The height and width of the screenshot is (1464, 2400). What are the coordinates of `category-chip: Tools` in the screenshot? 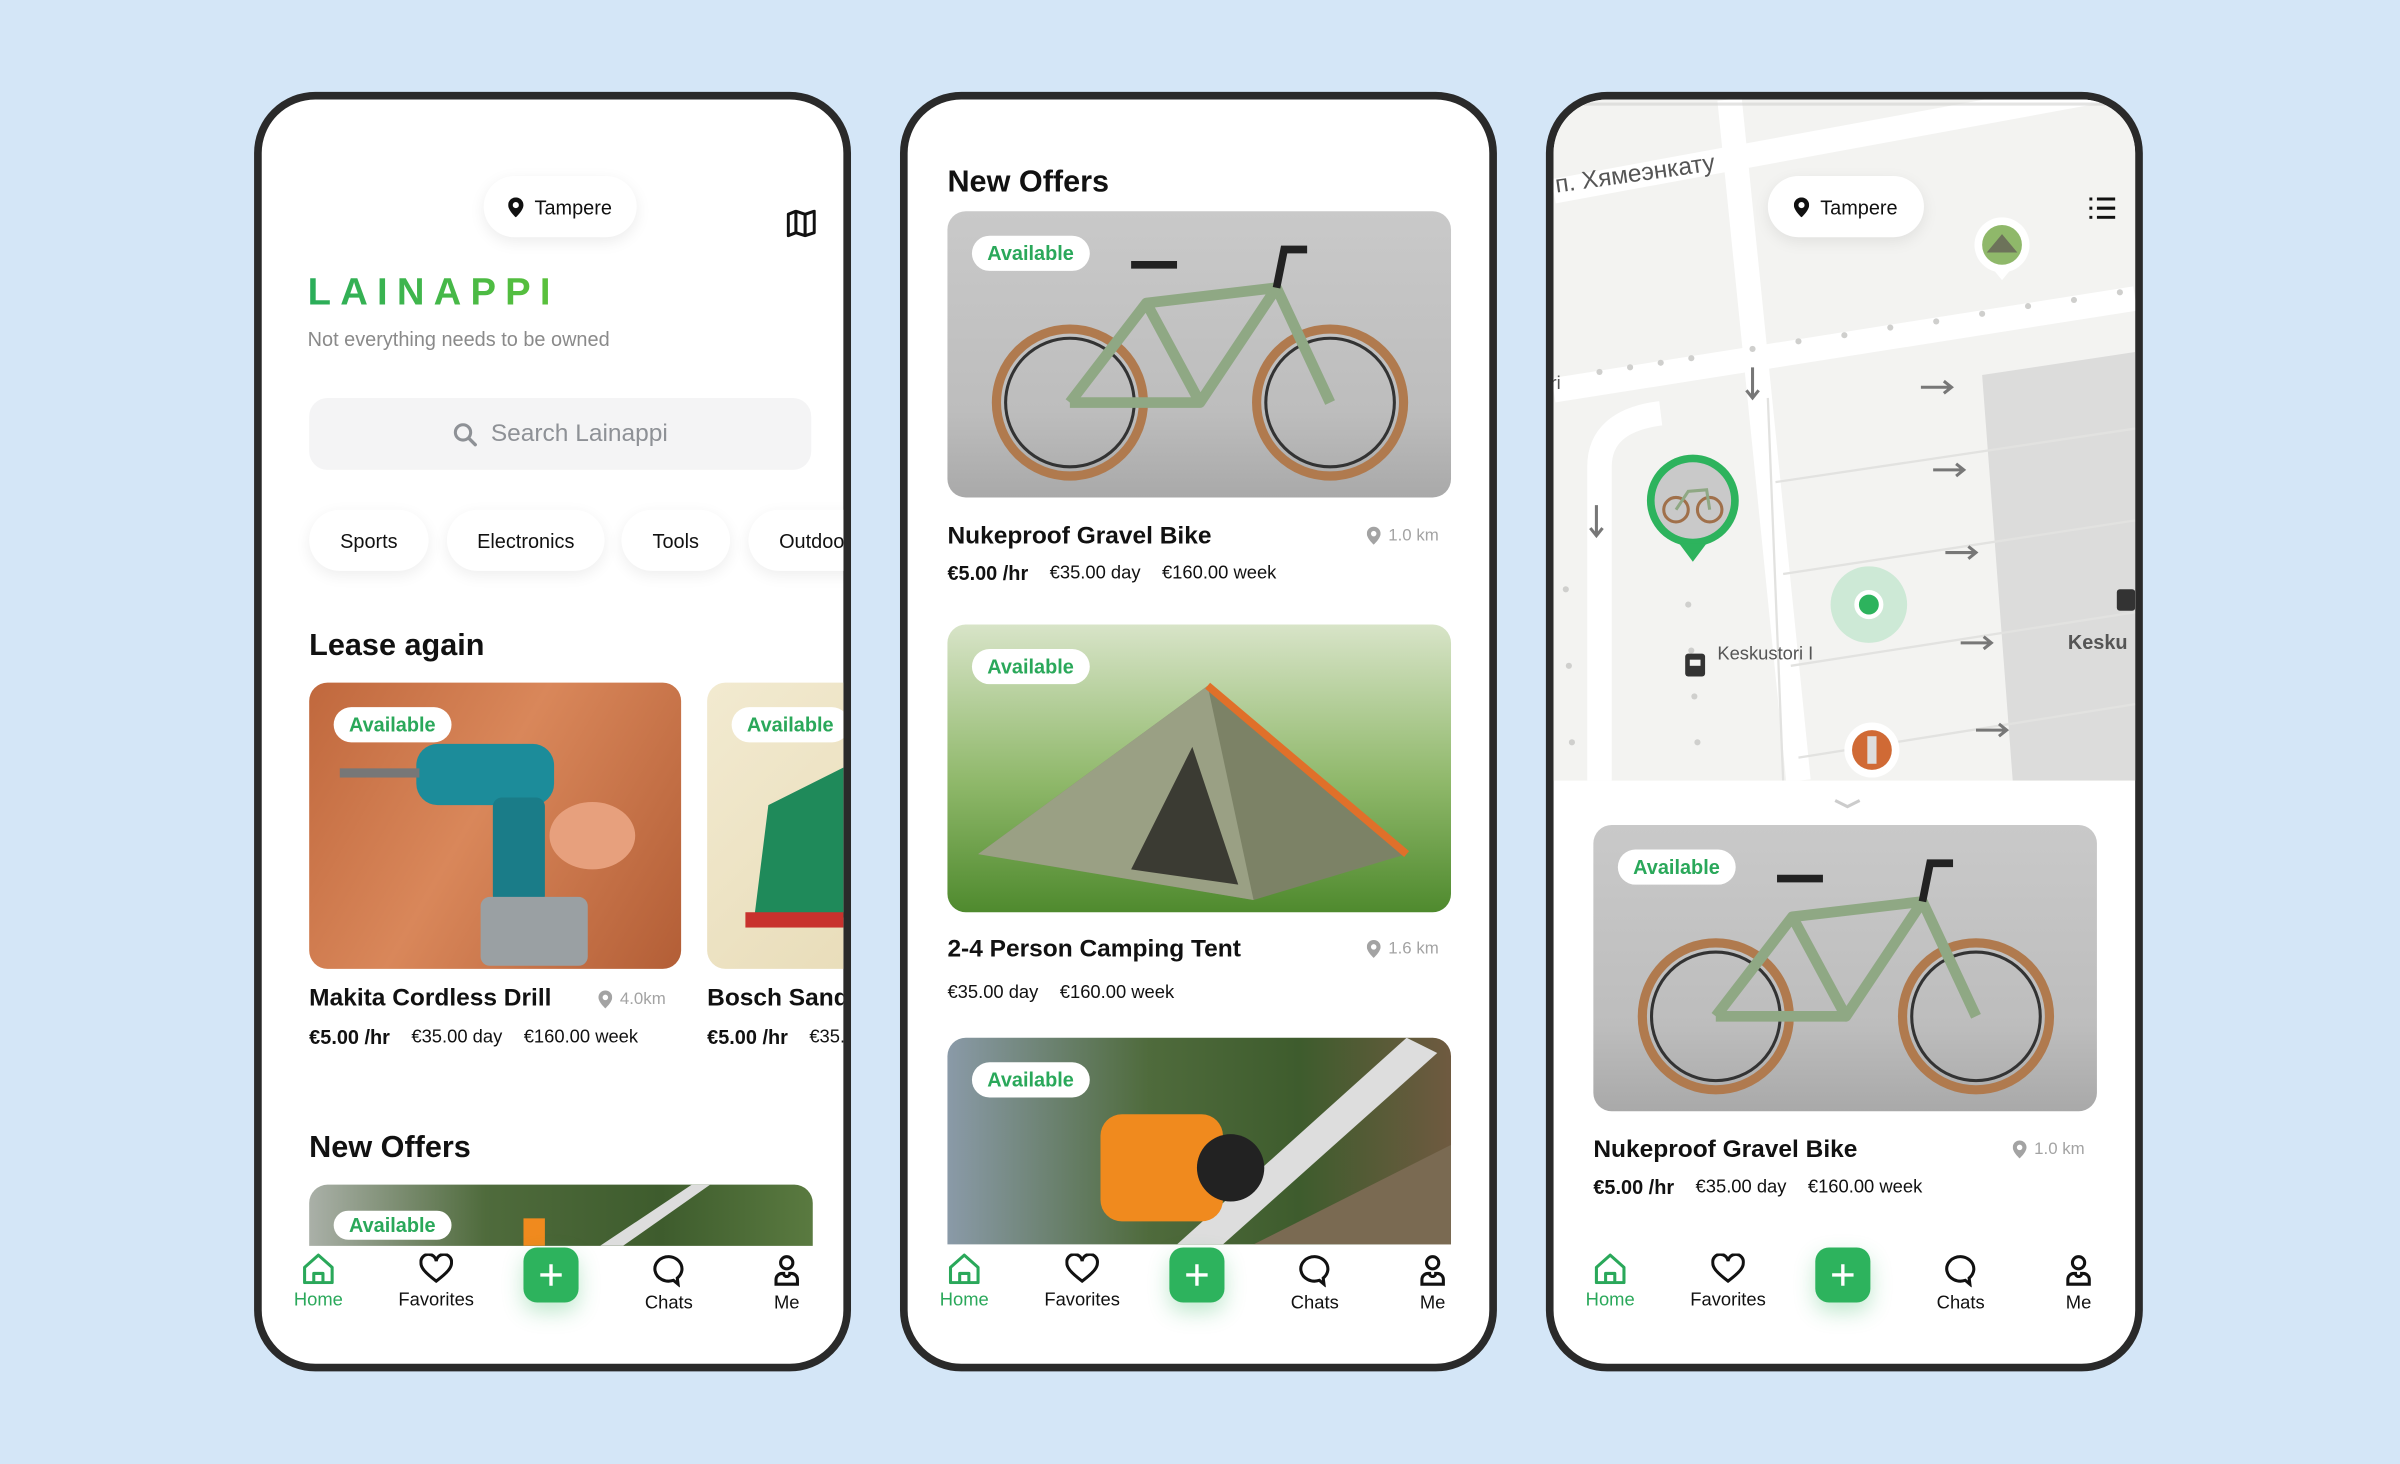 It's located at (676, 540).